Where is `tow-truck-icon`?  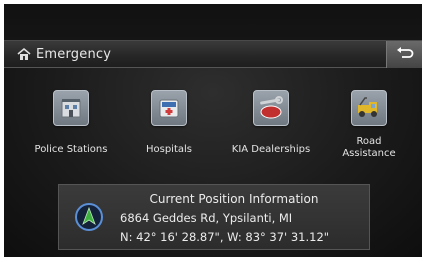
tow-truck-icon is located at coordinates (369, 108).